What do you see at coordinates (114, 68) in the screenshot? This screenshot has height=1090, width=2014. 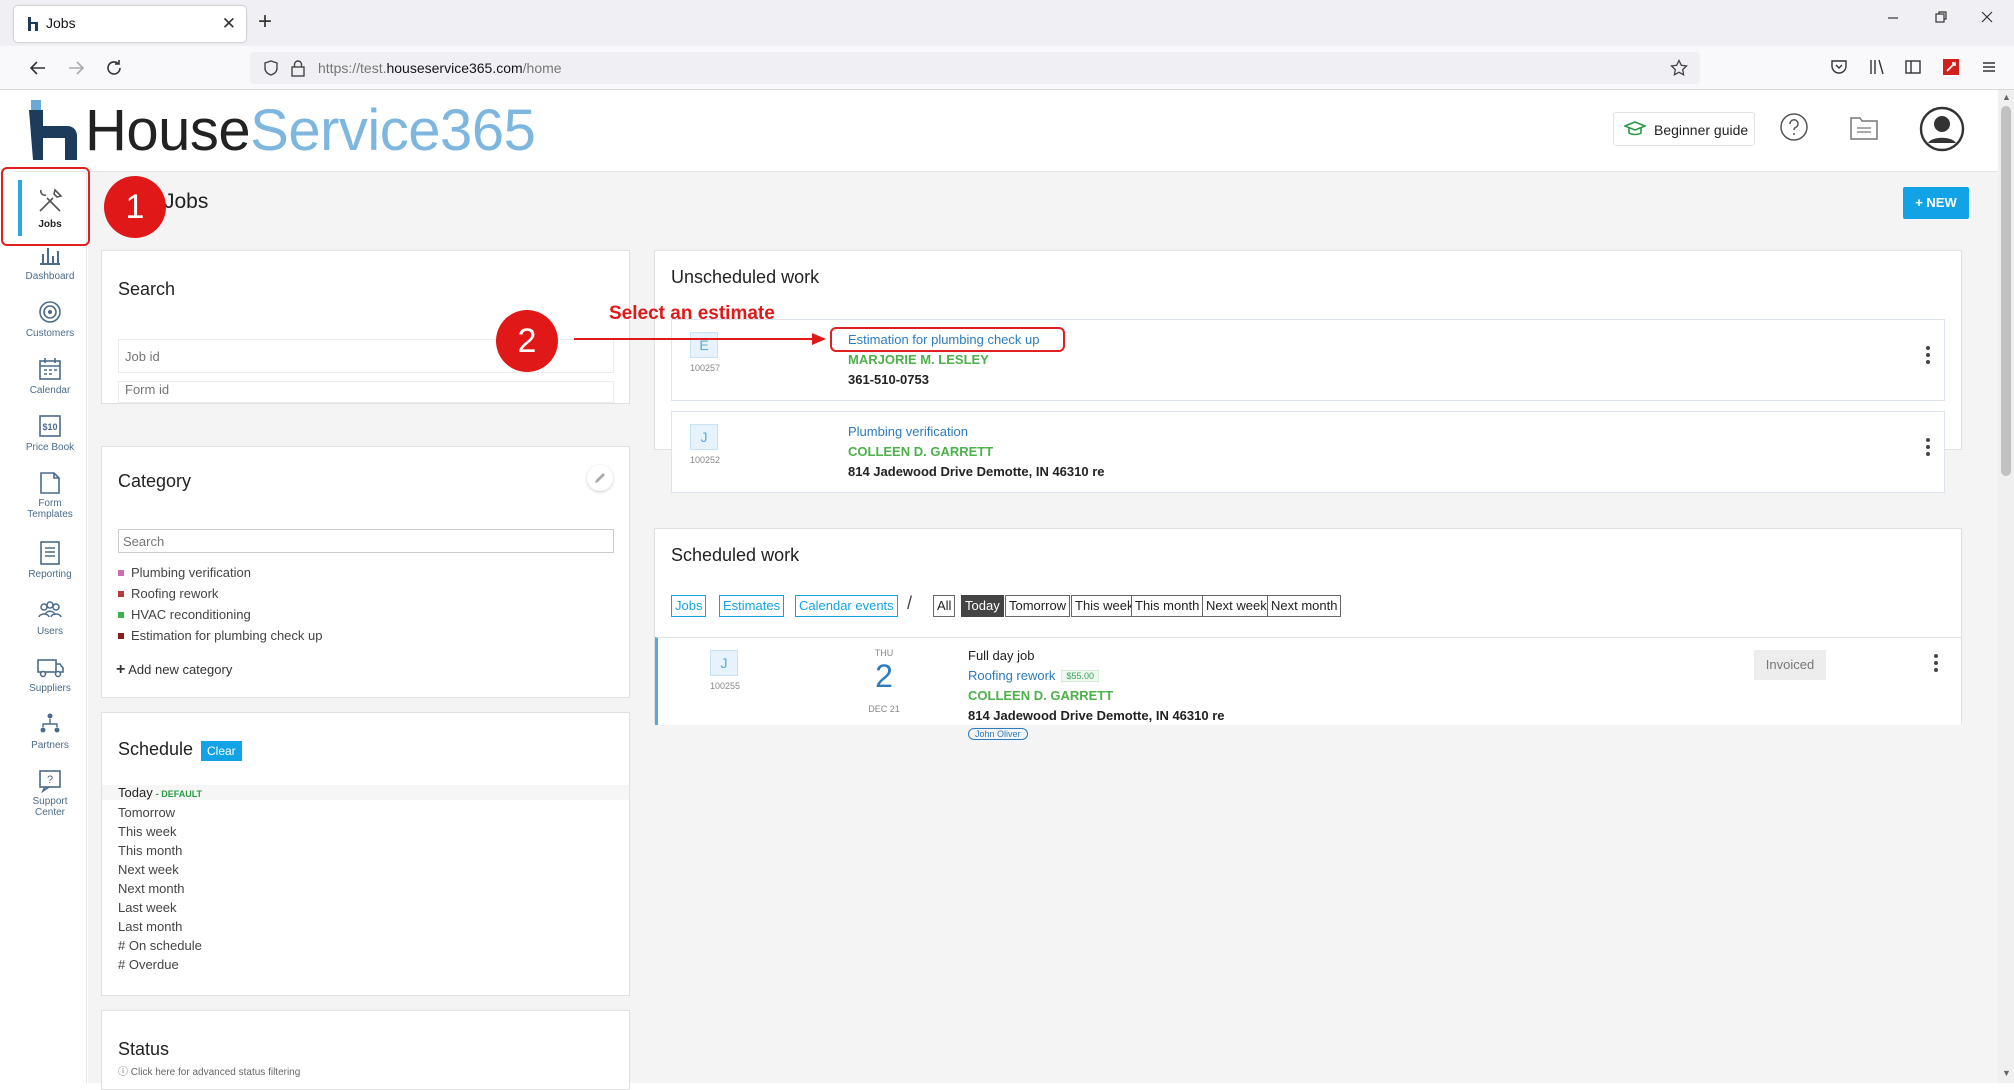 I see `reload-icon` at bounding box center [114, 68].